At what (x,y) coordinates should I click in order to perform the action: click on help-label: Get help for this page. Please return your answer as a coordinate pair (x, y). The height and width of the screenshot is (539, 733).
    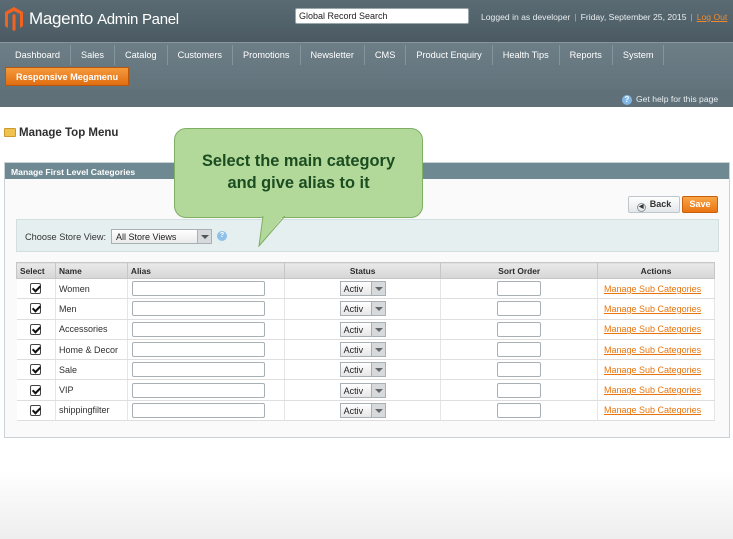
    Looking at the image, I should click on (677, 99).